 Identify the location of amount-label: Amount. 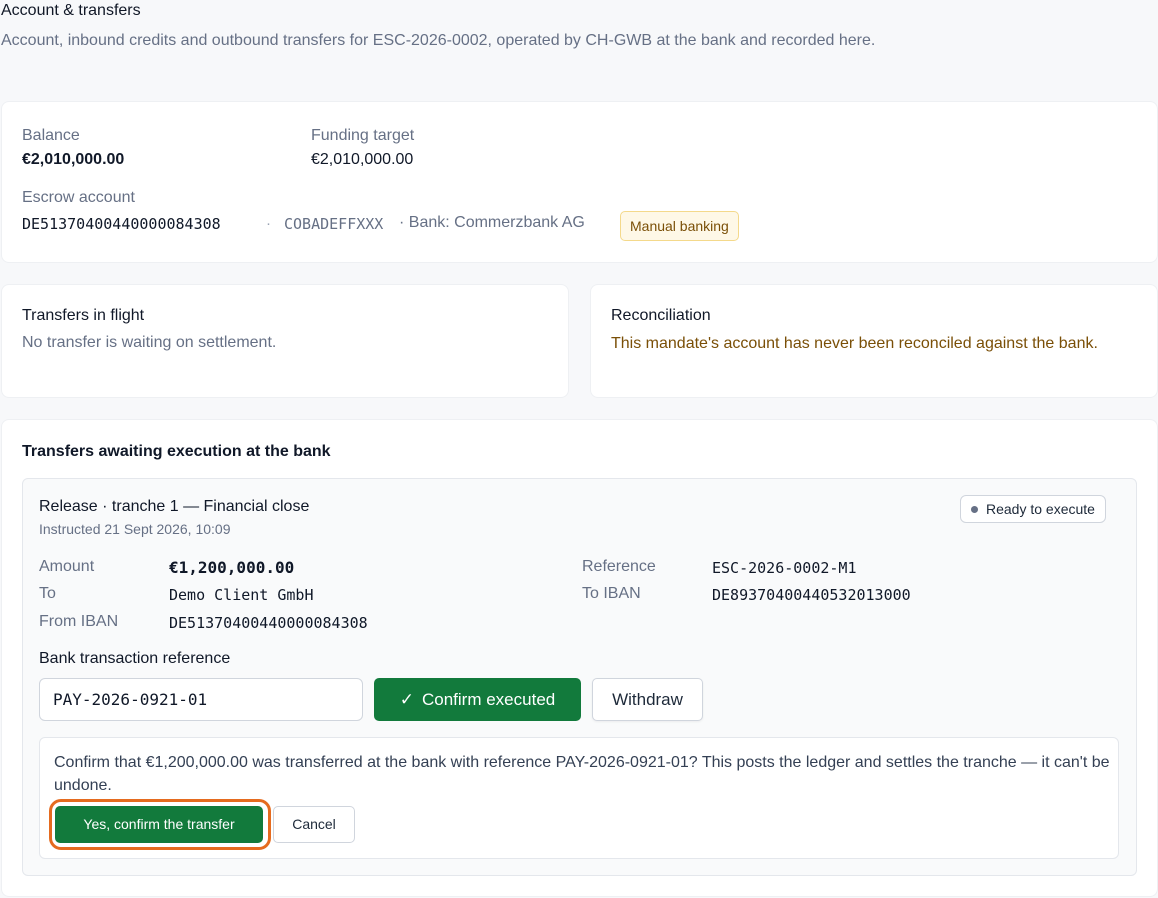
(67, 566).